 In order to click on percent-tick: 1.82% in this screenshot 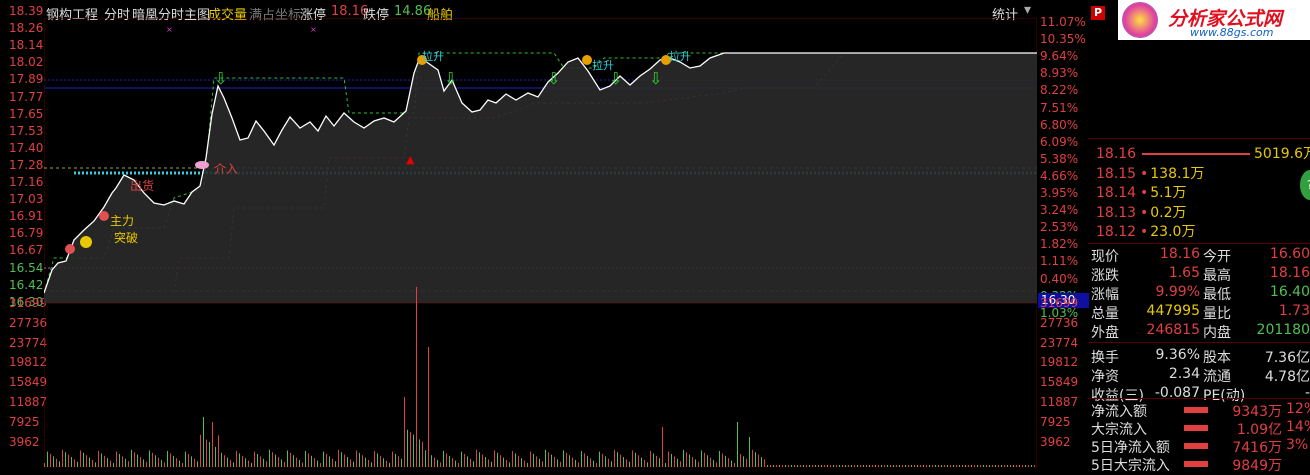, I will do `click(1059, 244)`.